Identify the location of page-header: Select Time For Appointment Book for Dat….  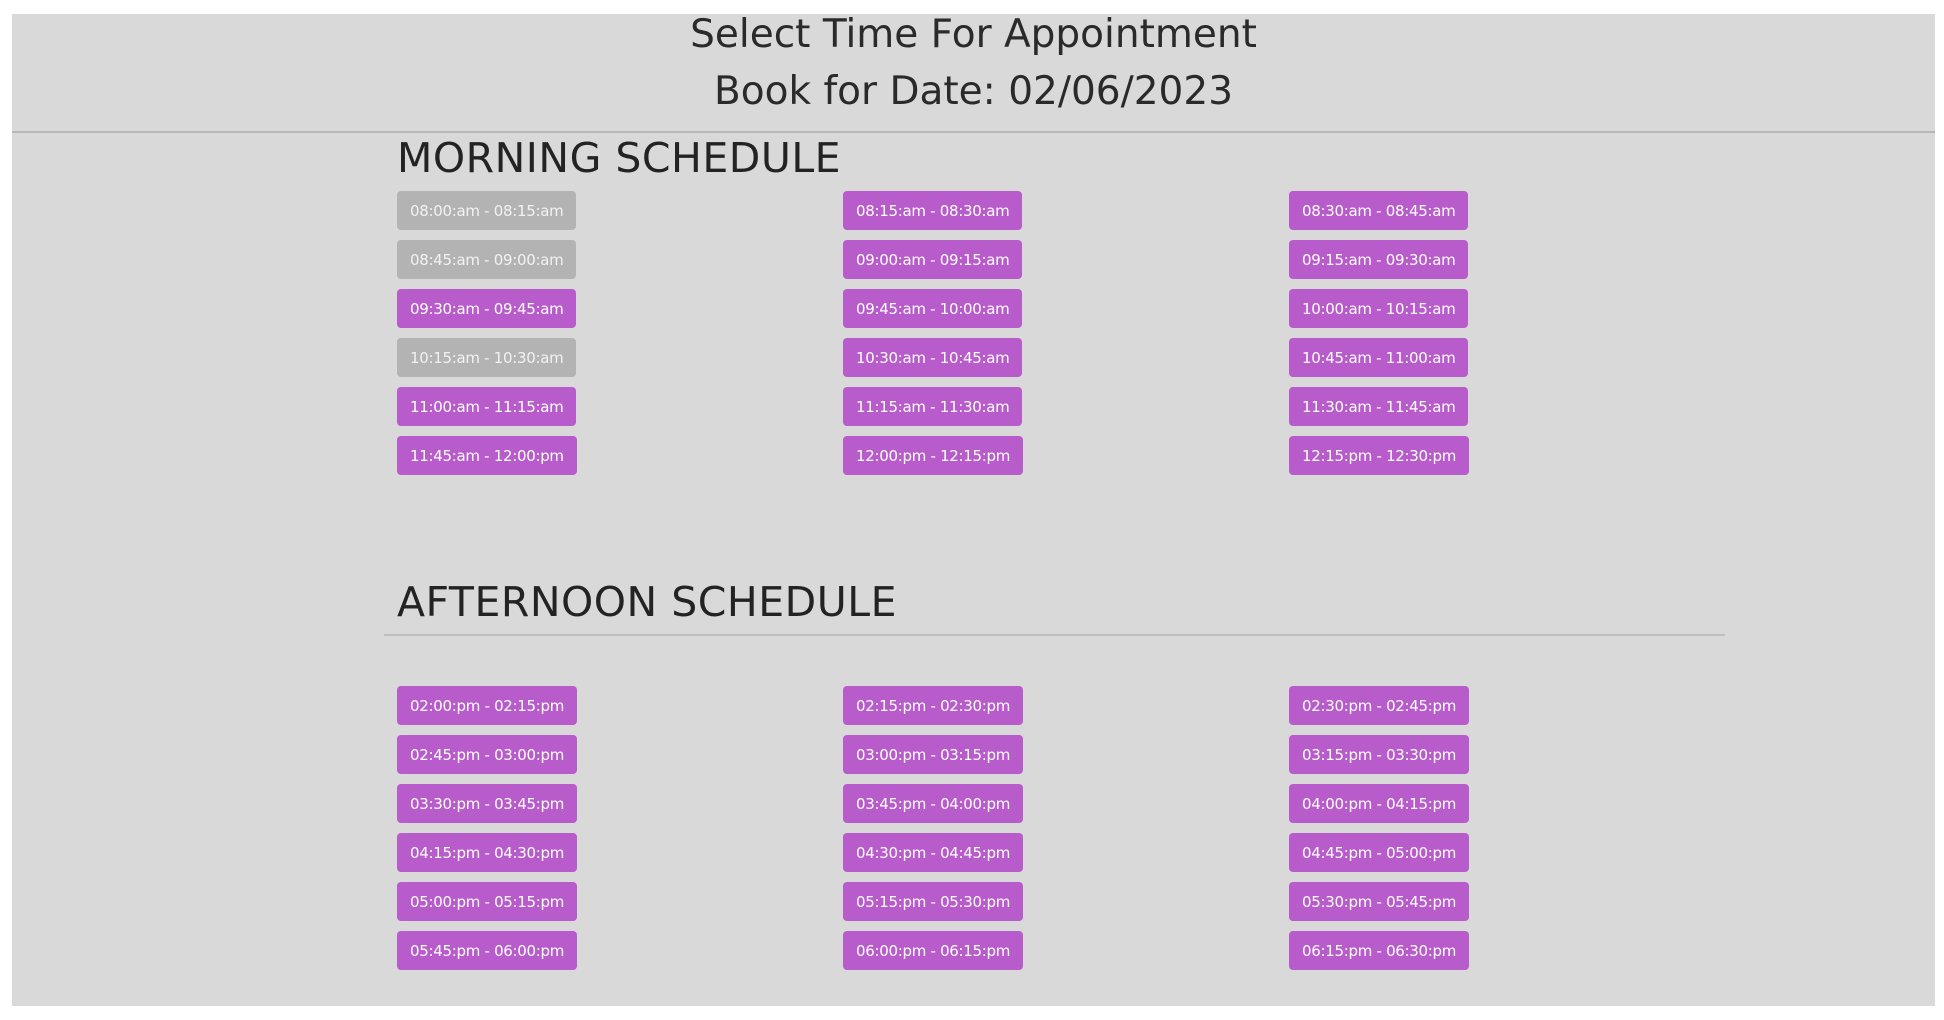
(973, 73).